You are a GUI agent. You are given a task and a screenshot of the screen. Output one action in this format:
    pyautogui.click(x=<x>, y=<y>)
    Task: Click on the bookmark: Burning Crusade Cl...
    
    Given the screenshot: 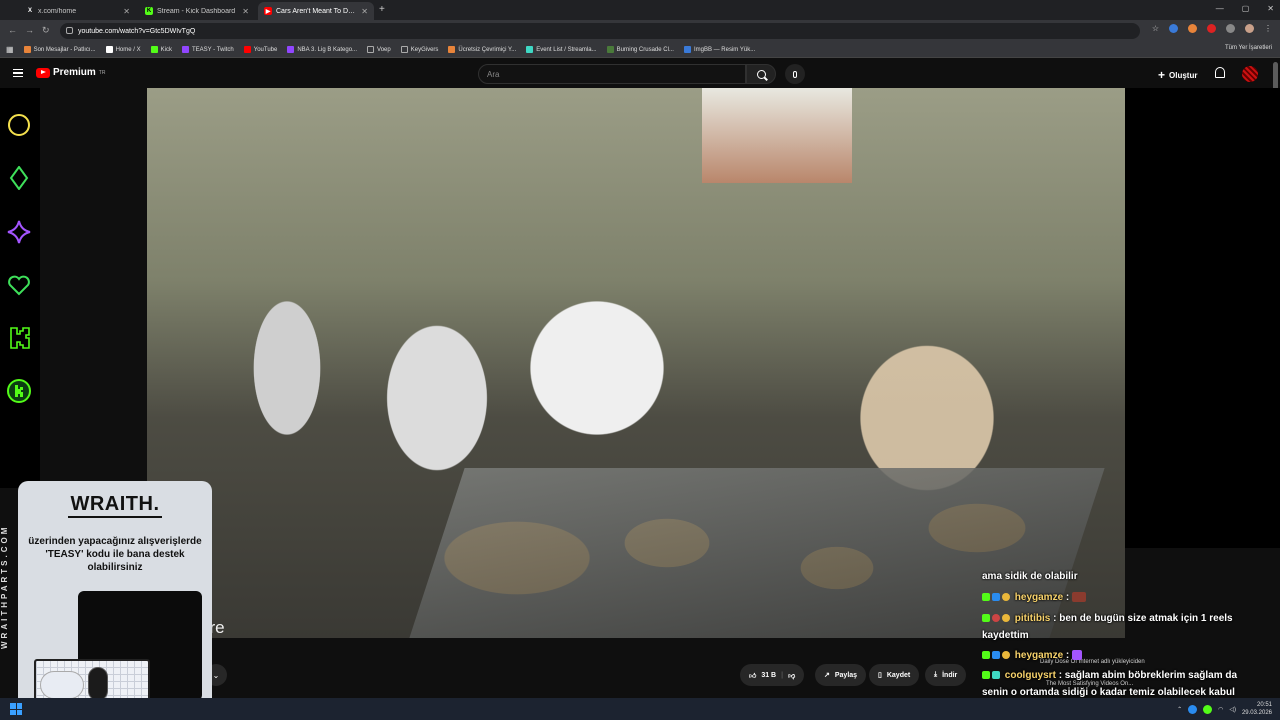 What is the action you would take?
    pyautogui.click(x=640, y=49)
    